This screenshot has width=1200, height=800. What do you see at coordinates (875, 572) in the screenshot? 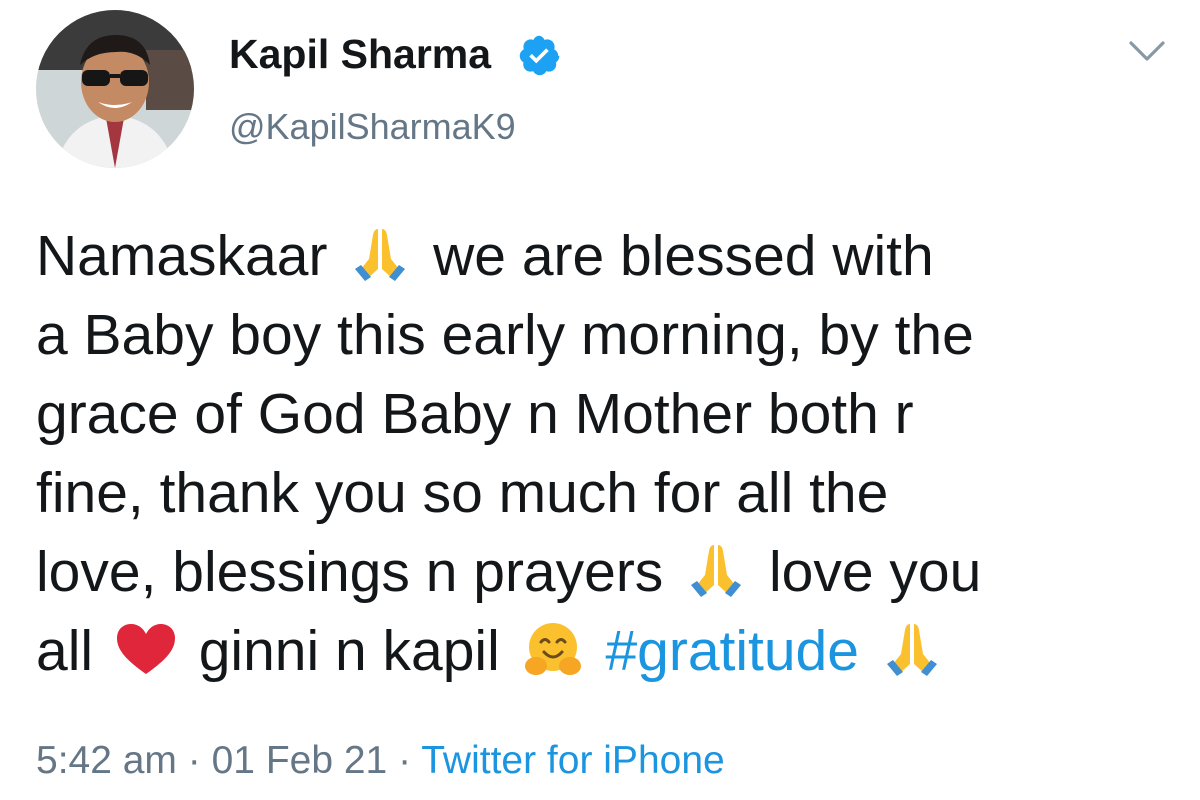
I see `tweet-segment: love you` at bounding box center [875, 572].